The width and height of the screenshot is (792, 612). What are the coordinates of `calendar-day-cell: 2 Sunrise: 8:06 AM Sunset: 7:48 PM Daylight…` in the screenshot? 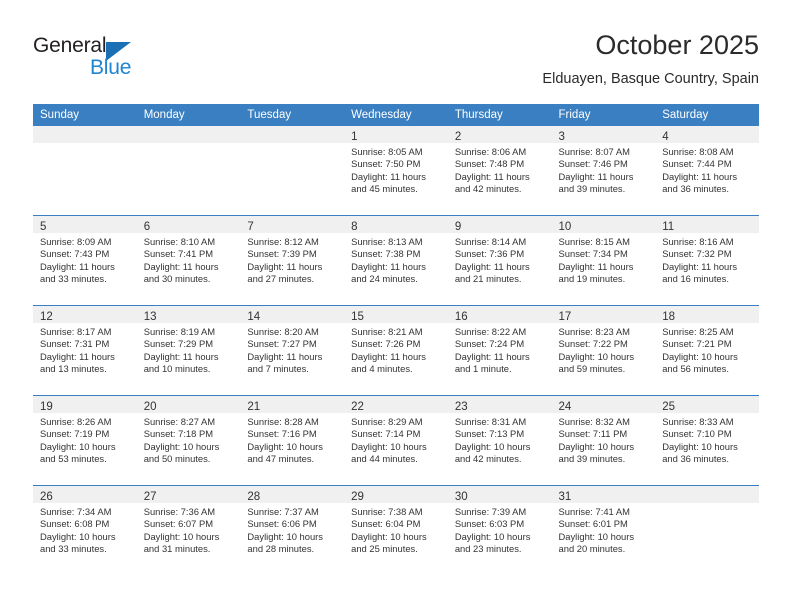 It's located at (499, 171).